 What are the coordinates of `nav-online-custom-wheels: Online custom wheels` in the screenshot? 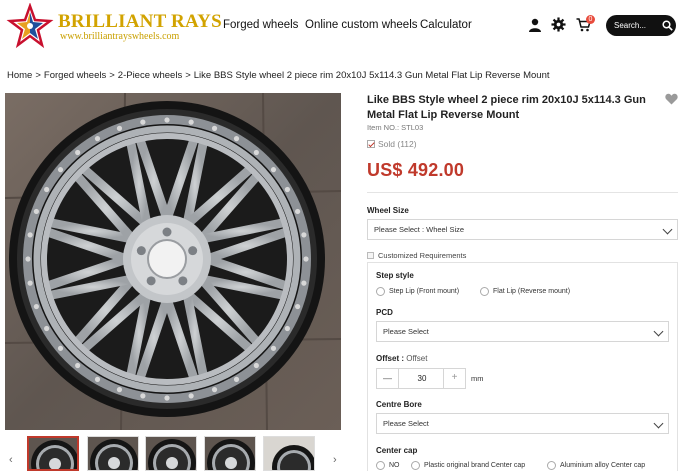 It's located at (361, 25).